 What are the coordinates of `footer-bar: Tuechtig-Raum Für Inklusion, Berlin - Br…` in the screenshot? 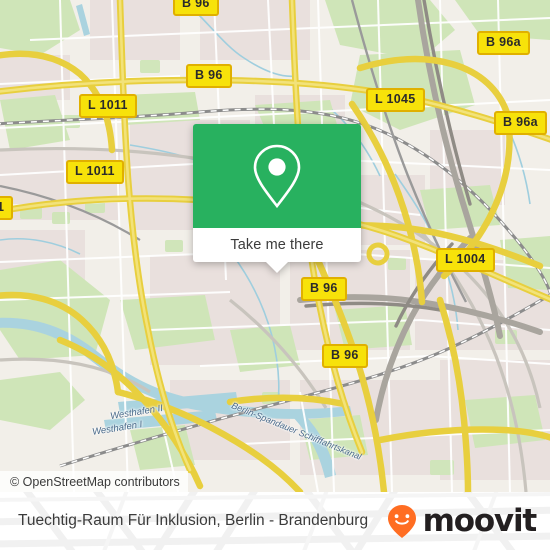 It's located at (275, 521).